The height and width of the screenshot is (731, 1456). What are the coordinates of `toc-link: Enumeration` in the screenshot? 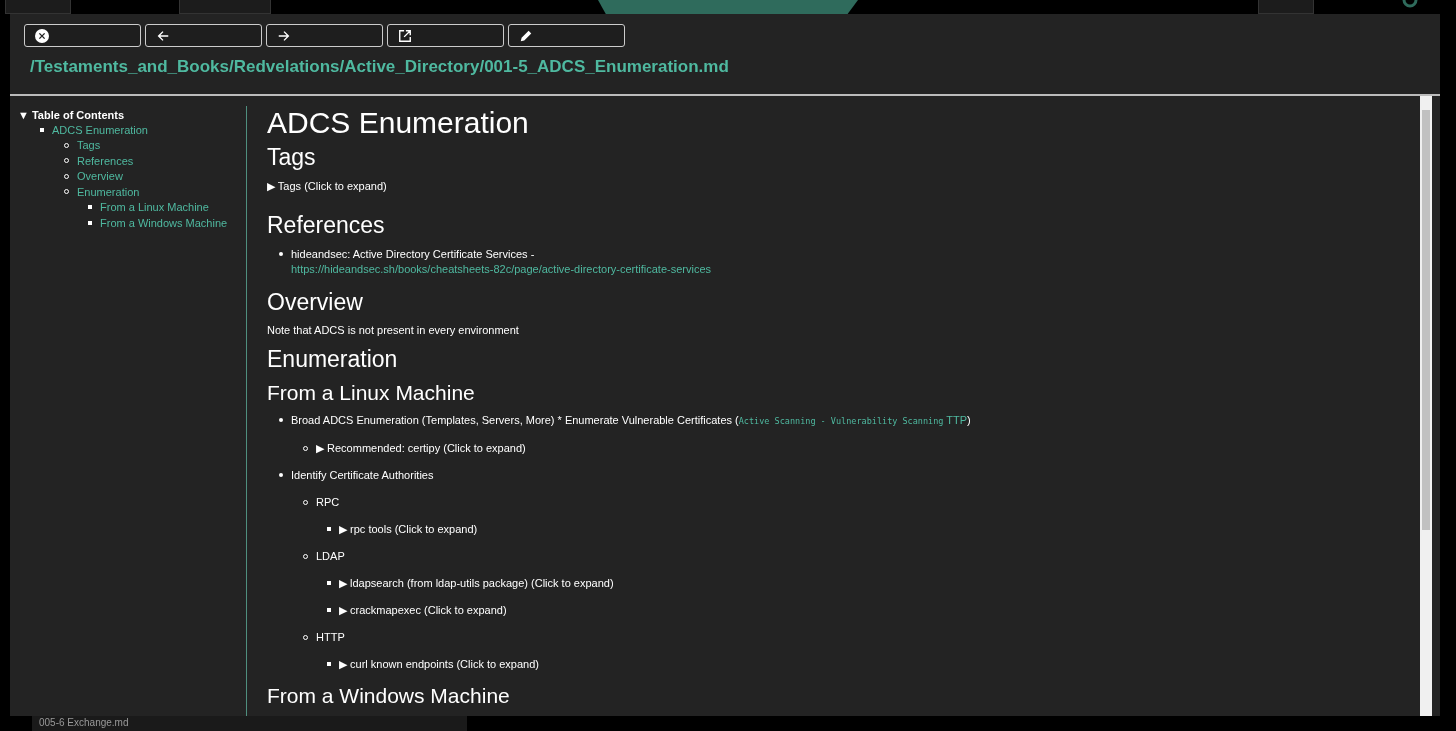 It's located at (108, 191).